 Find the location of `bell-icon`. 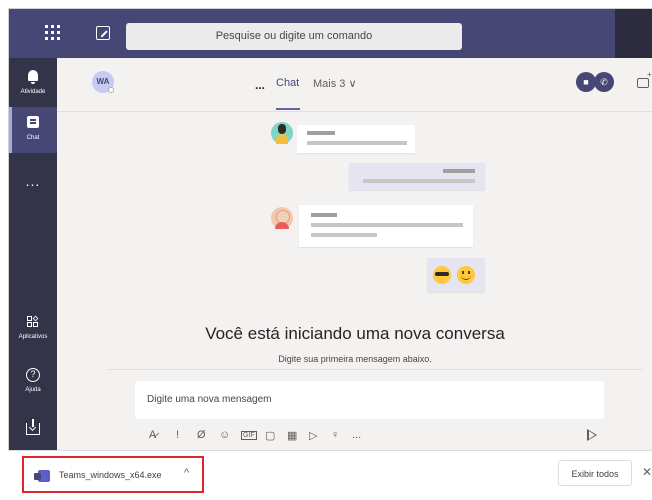

bell-icon is located at coordinates (33, 77).